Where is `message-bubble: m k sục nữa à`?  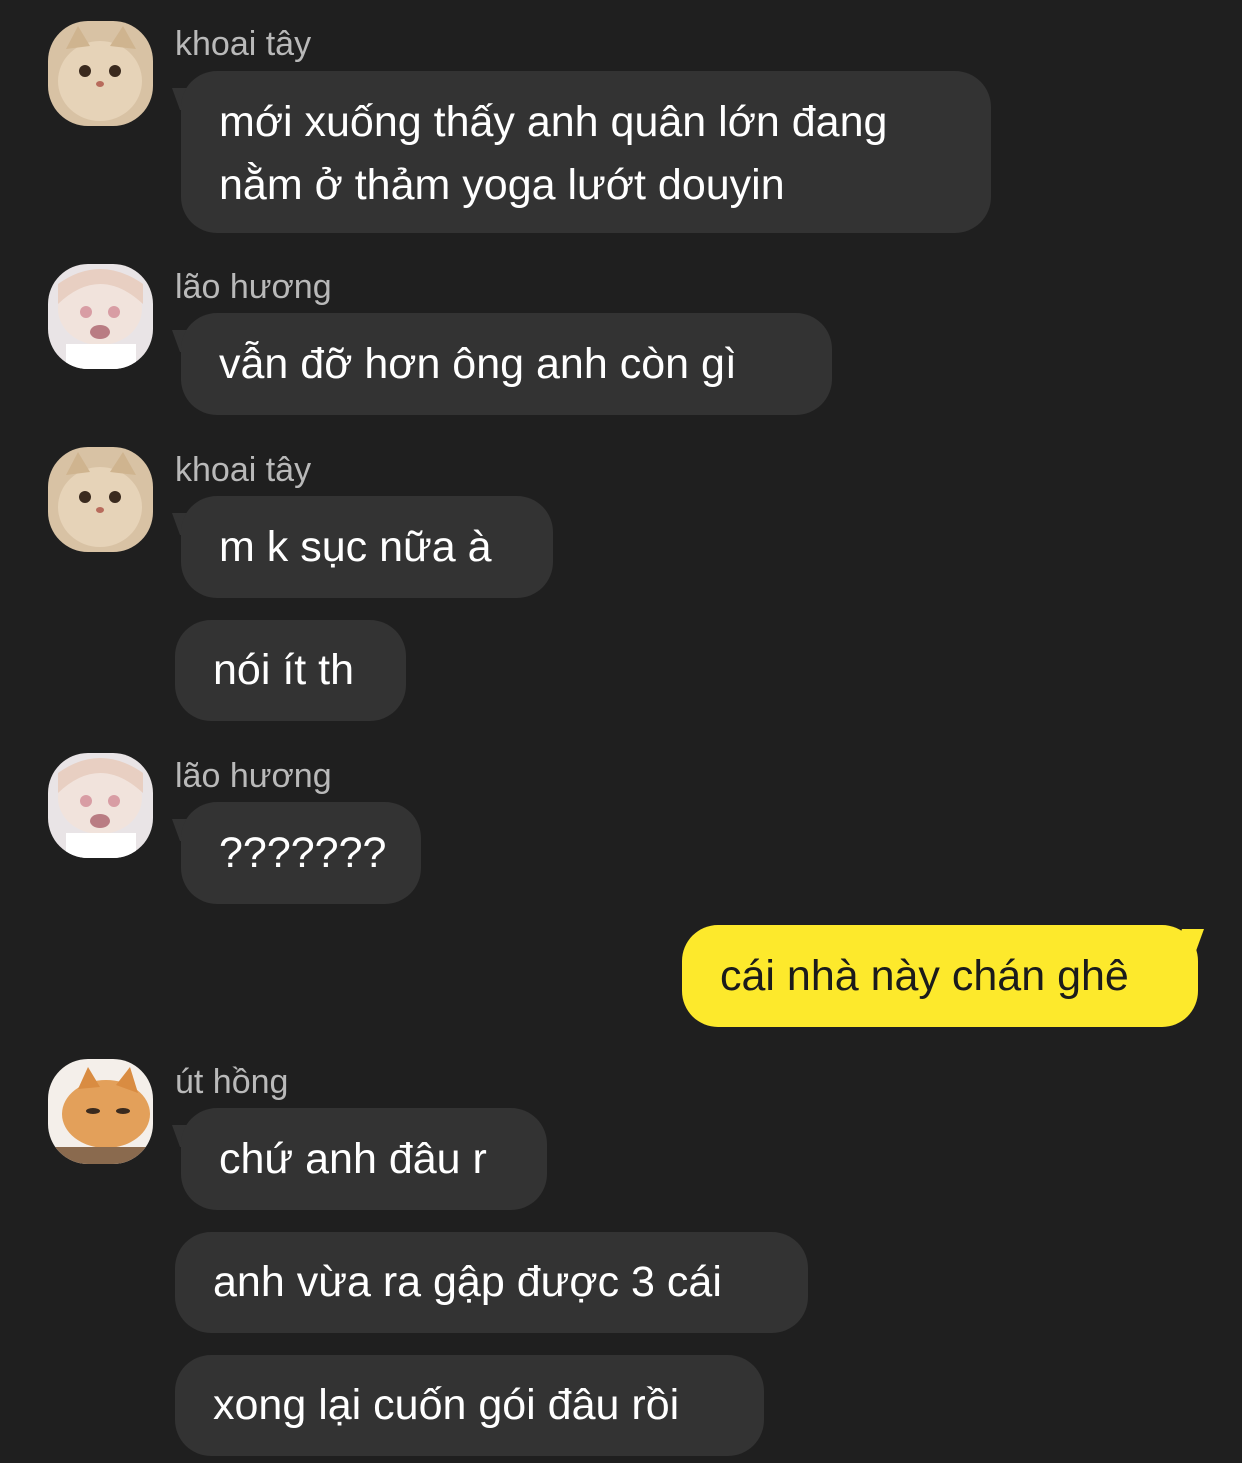
message-bubble: m k sục nữa à is located at coordinates (367, 547).